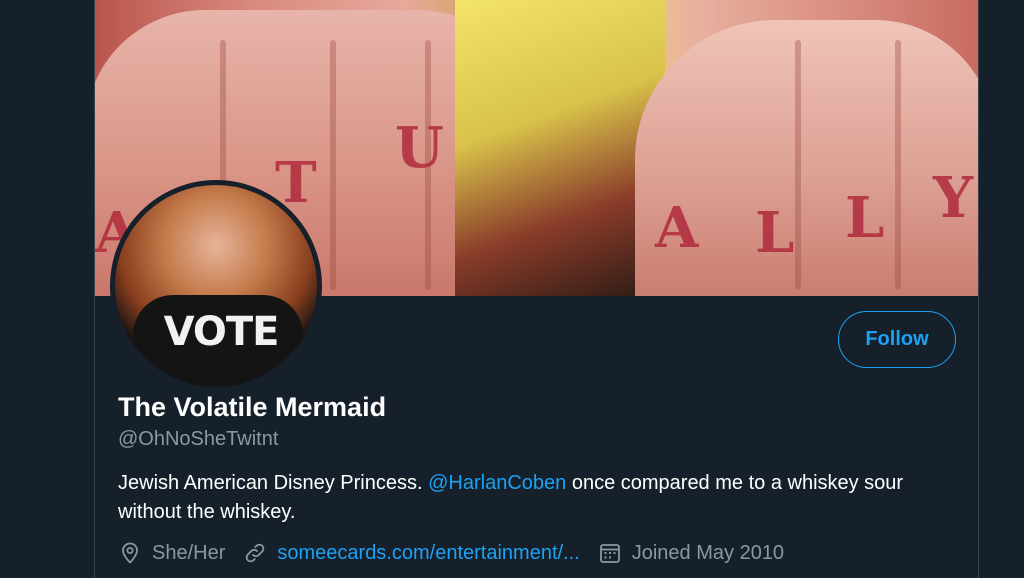 This screenshot has height=578, width=1024. Describe the element at coordinates (953, 198) in the screenshot. I see `banner-tattoo-letter: Y` at that location.